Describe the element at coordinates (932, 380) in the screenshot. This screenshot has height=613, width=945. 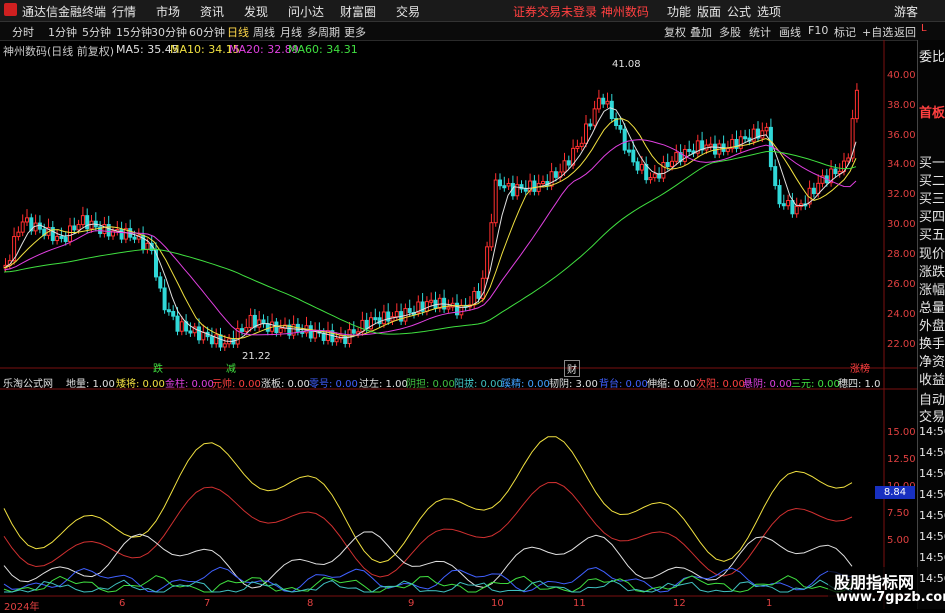
I see `sidebar-item: 收益` at that location.